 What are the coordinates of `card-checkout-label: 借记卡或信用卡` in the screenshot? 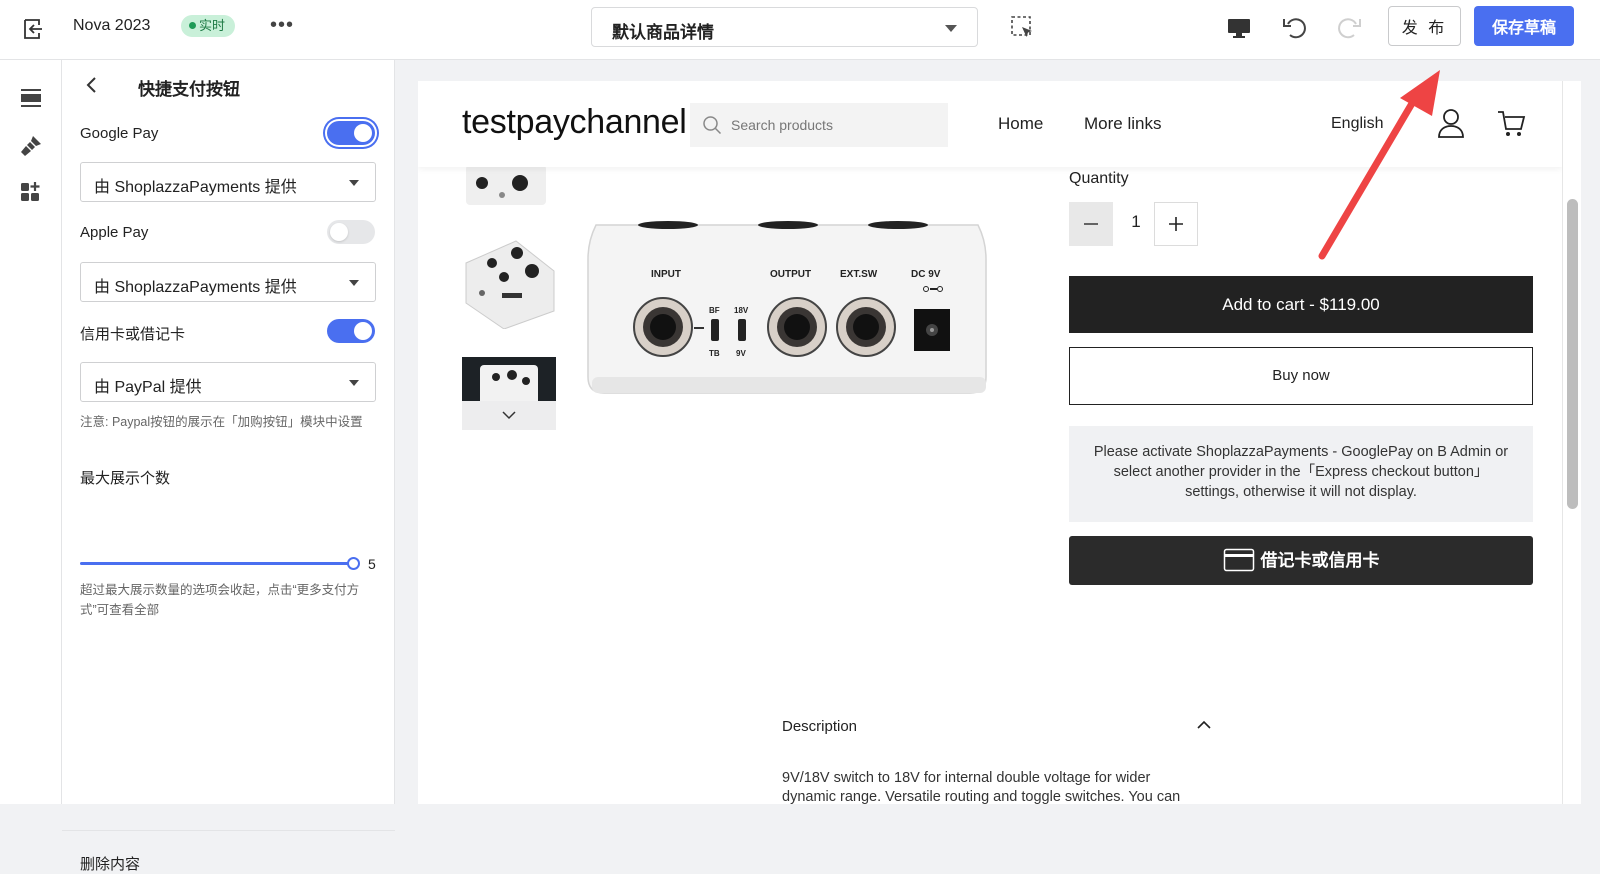 It's located at (1320, 560).